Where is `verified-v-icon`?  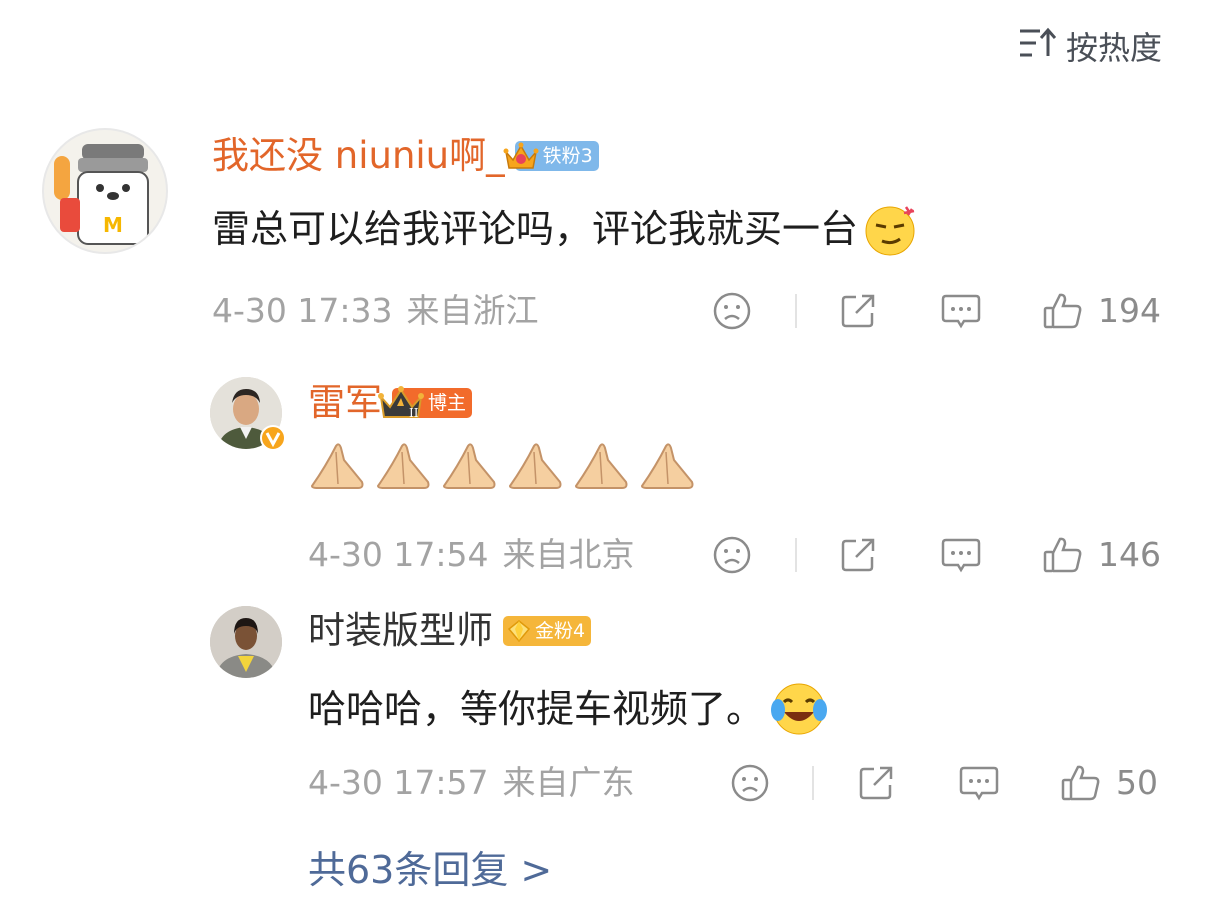 verified-v-icon is located at coordinates (273, 438).